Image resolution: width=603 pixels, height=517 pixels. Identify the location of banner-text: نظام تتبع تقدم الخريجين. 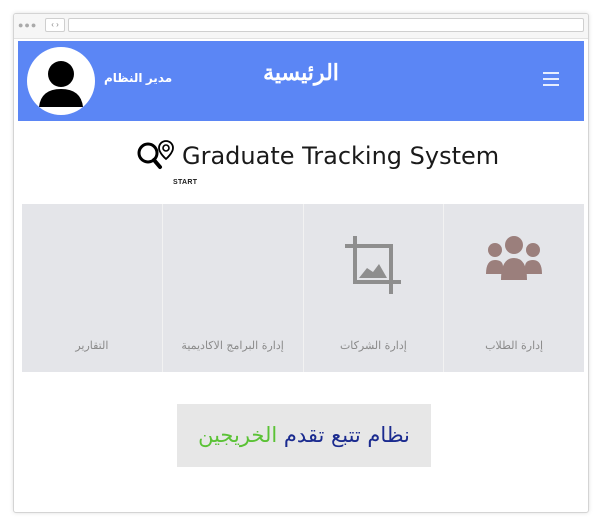
(304, 435).